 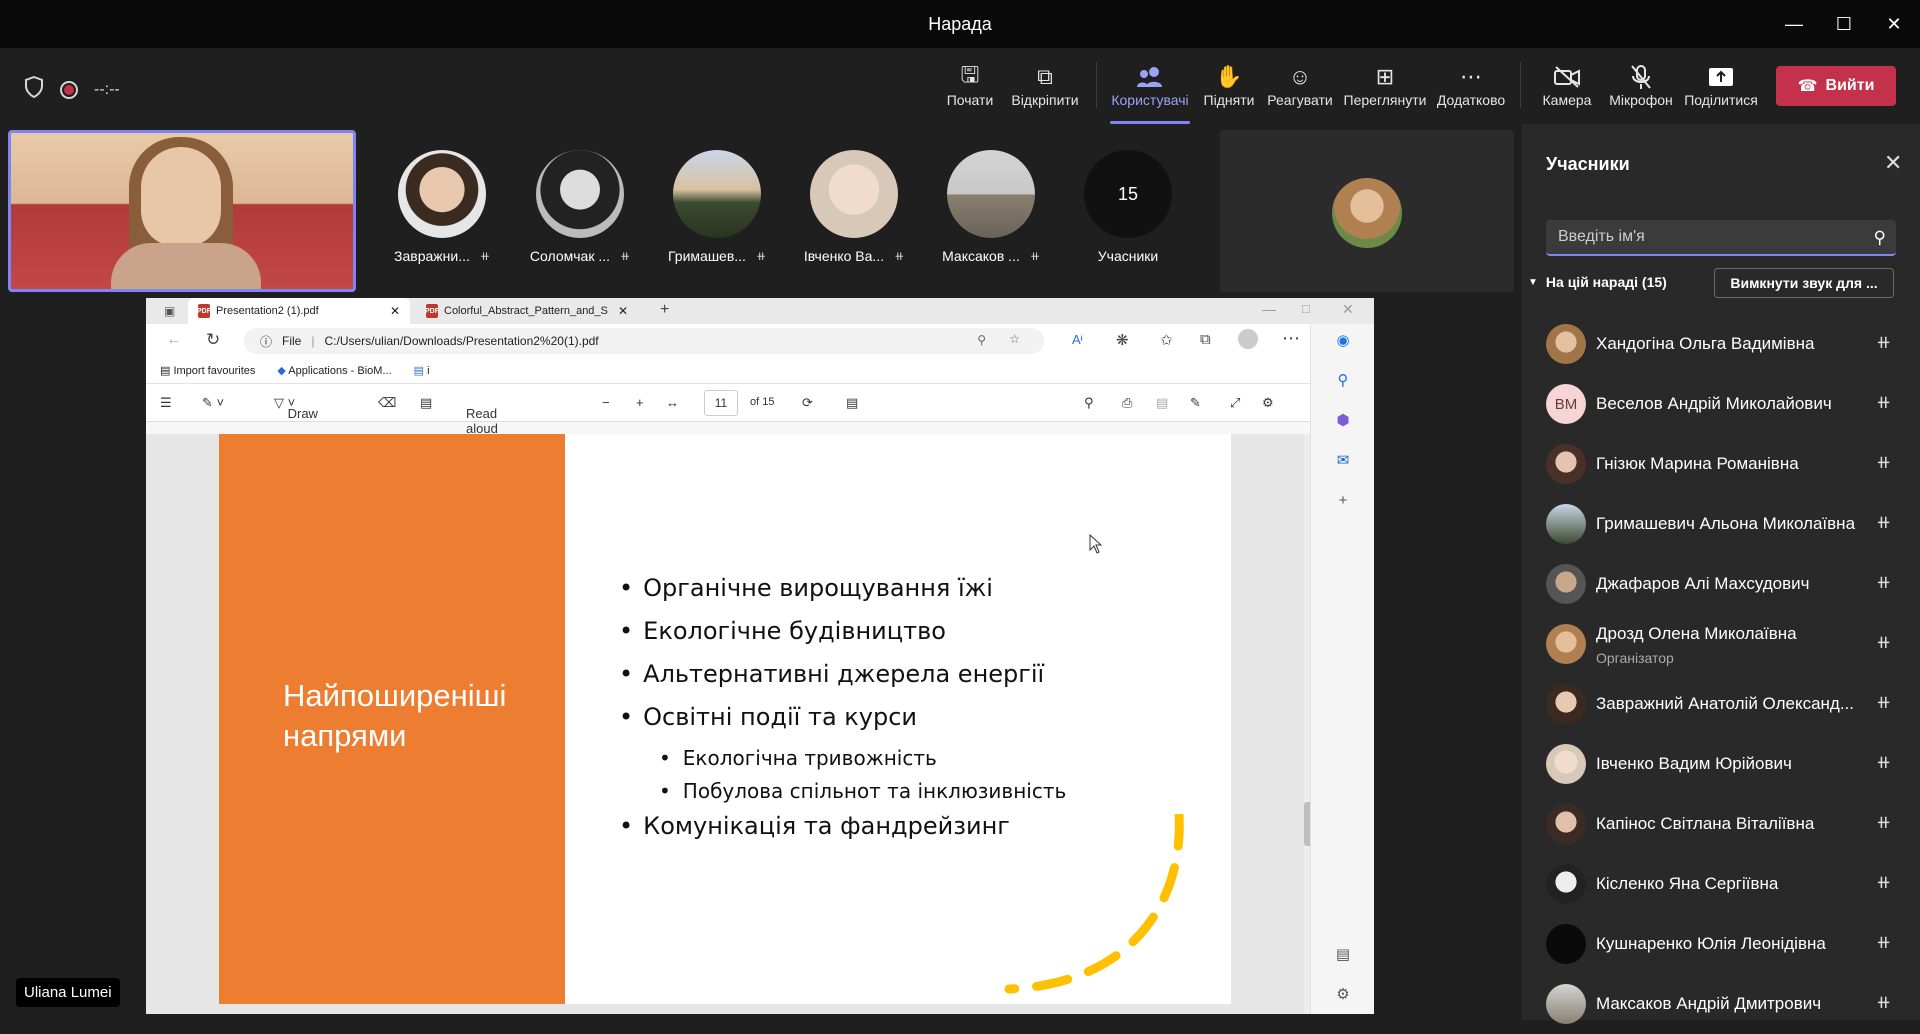 What do you see at coordinates (1205, 339) in the screenshot?
I see `collections-icon: ⧉` at bounding box center [1205, 339].